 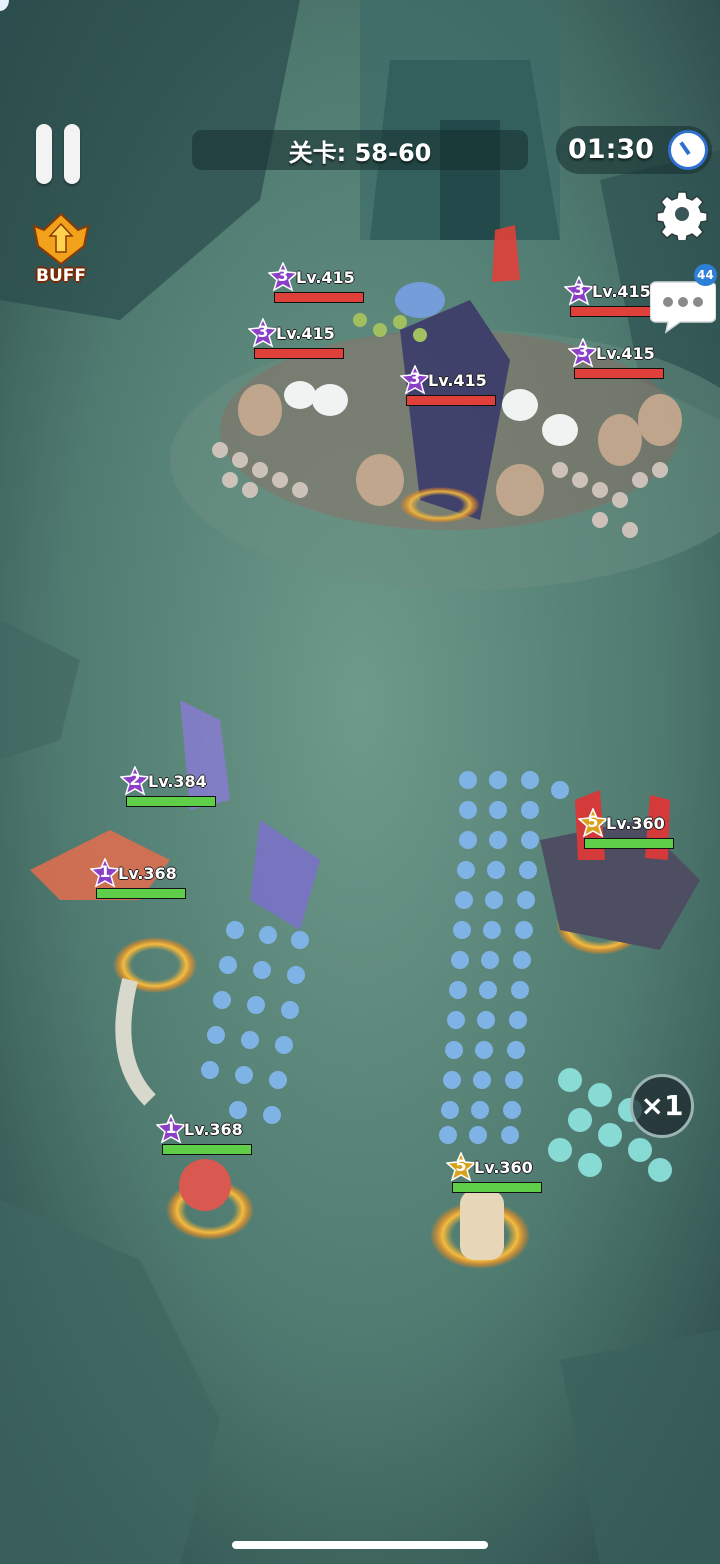 What do you see at coordinates (683, 299) in the screenshot?
I see `chat-button: 44` at bounding box center [683, 299].